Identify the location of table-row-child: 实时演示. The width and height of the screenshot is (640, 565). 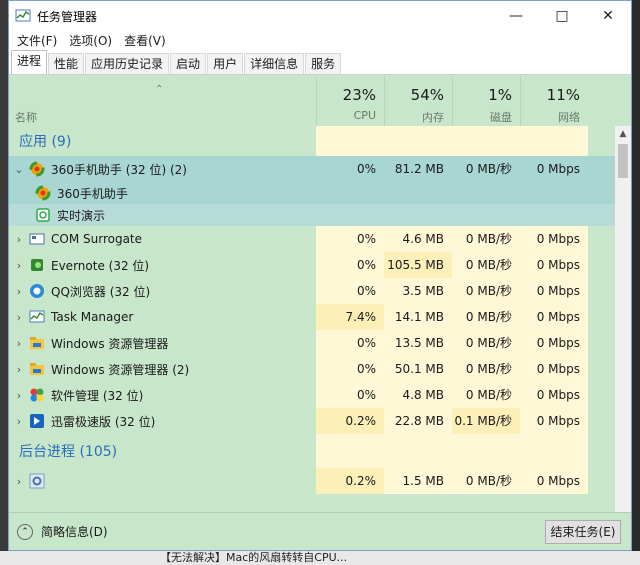
(313, 215).